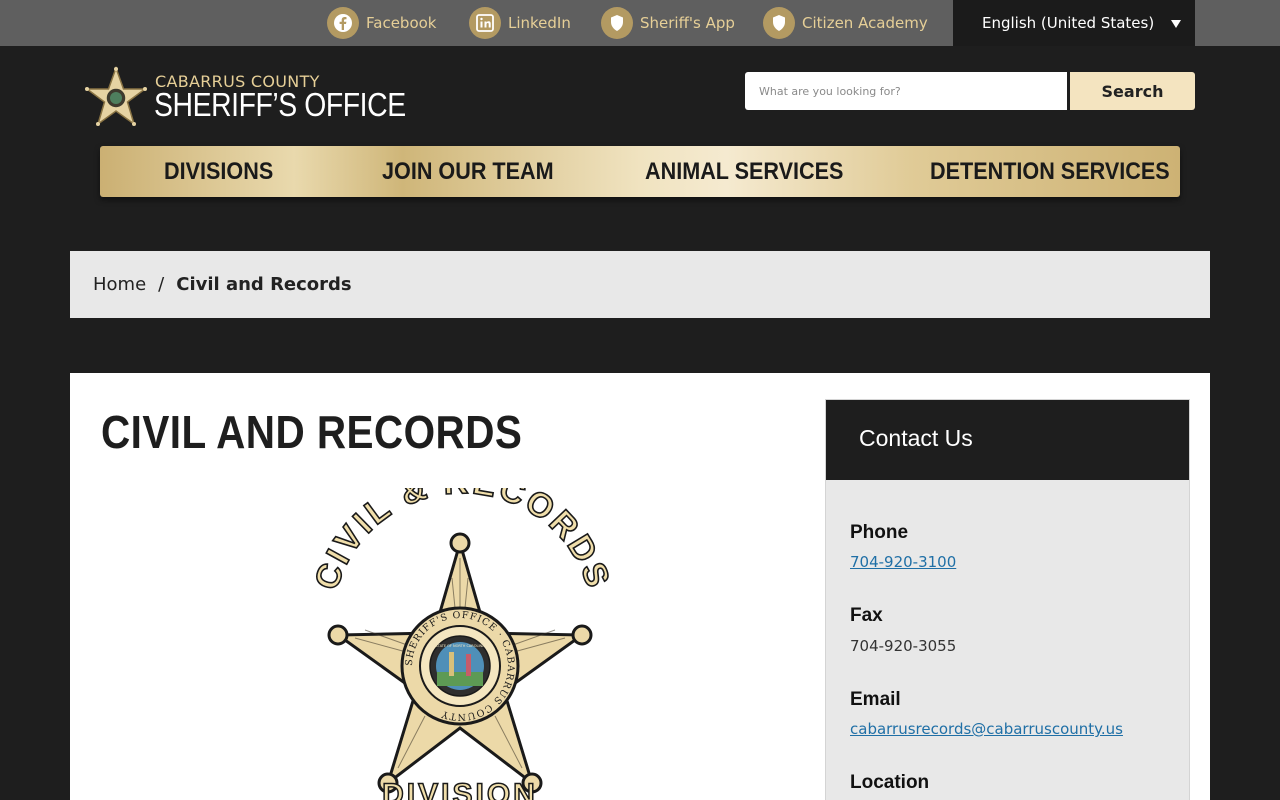 The width and height of the screenshot is (1280, 800). What do you see at coordinates (1132, 91) in the screenshot?
I see `search-button: Search` at bounding box center [1132, 91].